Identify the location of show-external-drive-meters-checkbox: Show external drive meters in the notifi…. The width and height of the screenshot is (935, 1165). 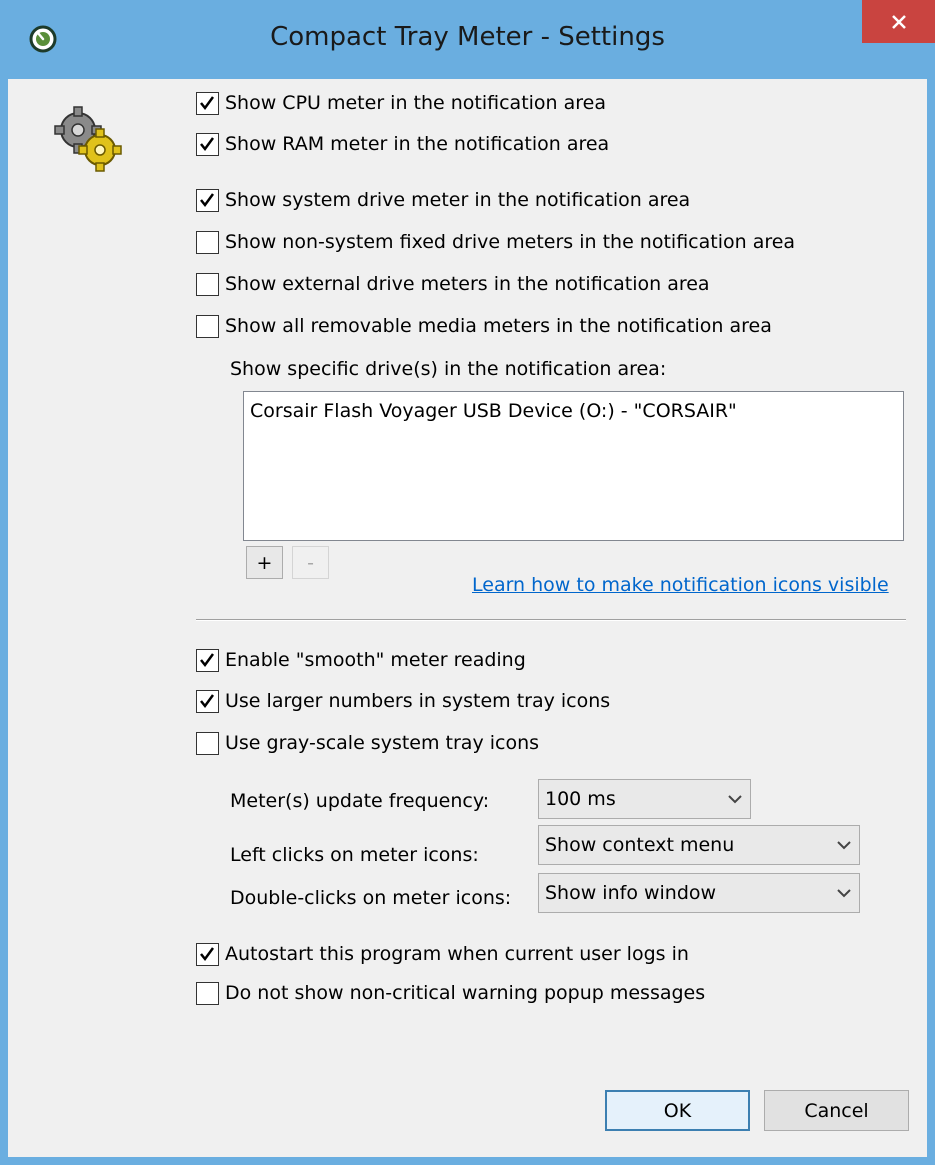
(453, 284).